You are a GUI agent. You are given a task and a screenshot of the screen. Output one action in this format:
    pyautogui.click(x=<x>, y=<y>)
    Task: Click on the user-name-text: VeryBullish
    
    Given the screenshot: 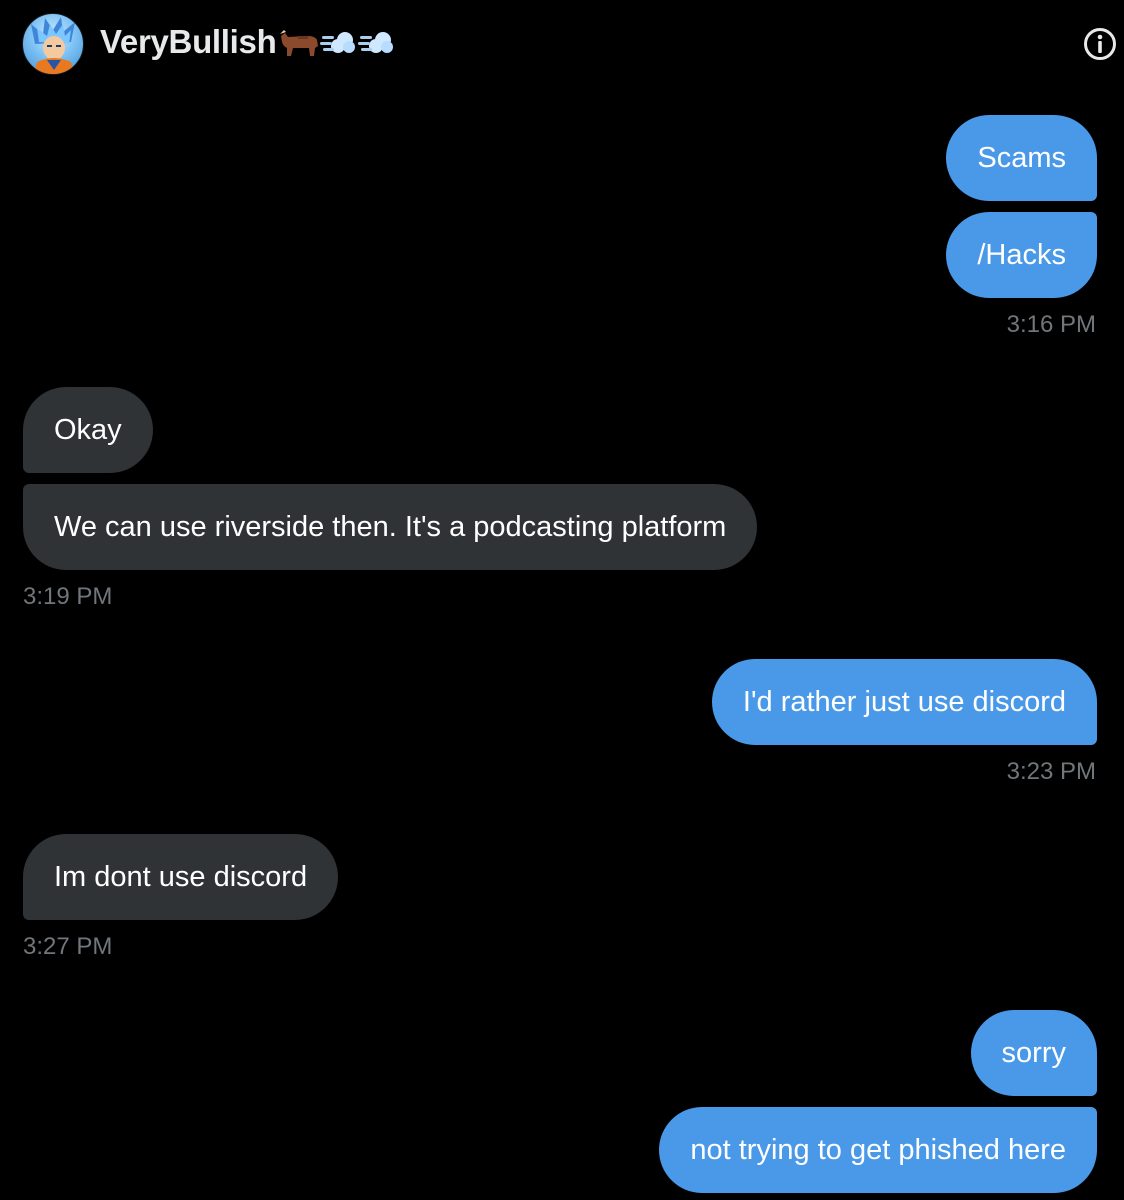 What is the action you would take?
    pyautogui.click(x=188, y=41)
    